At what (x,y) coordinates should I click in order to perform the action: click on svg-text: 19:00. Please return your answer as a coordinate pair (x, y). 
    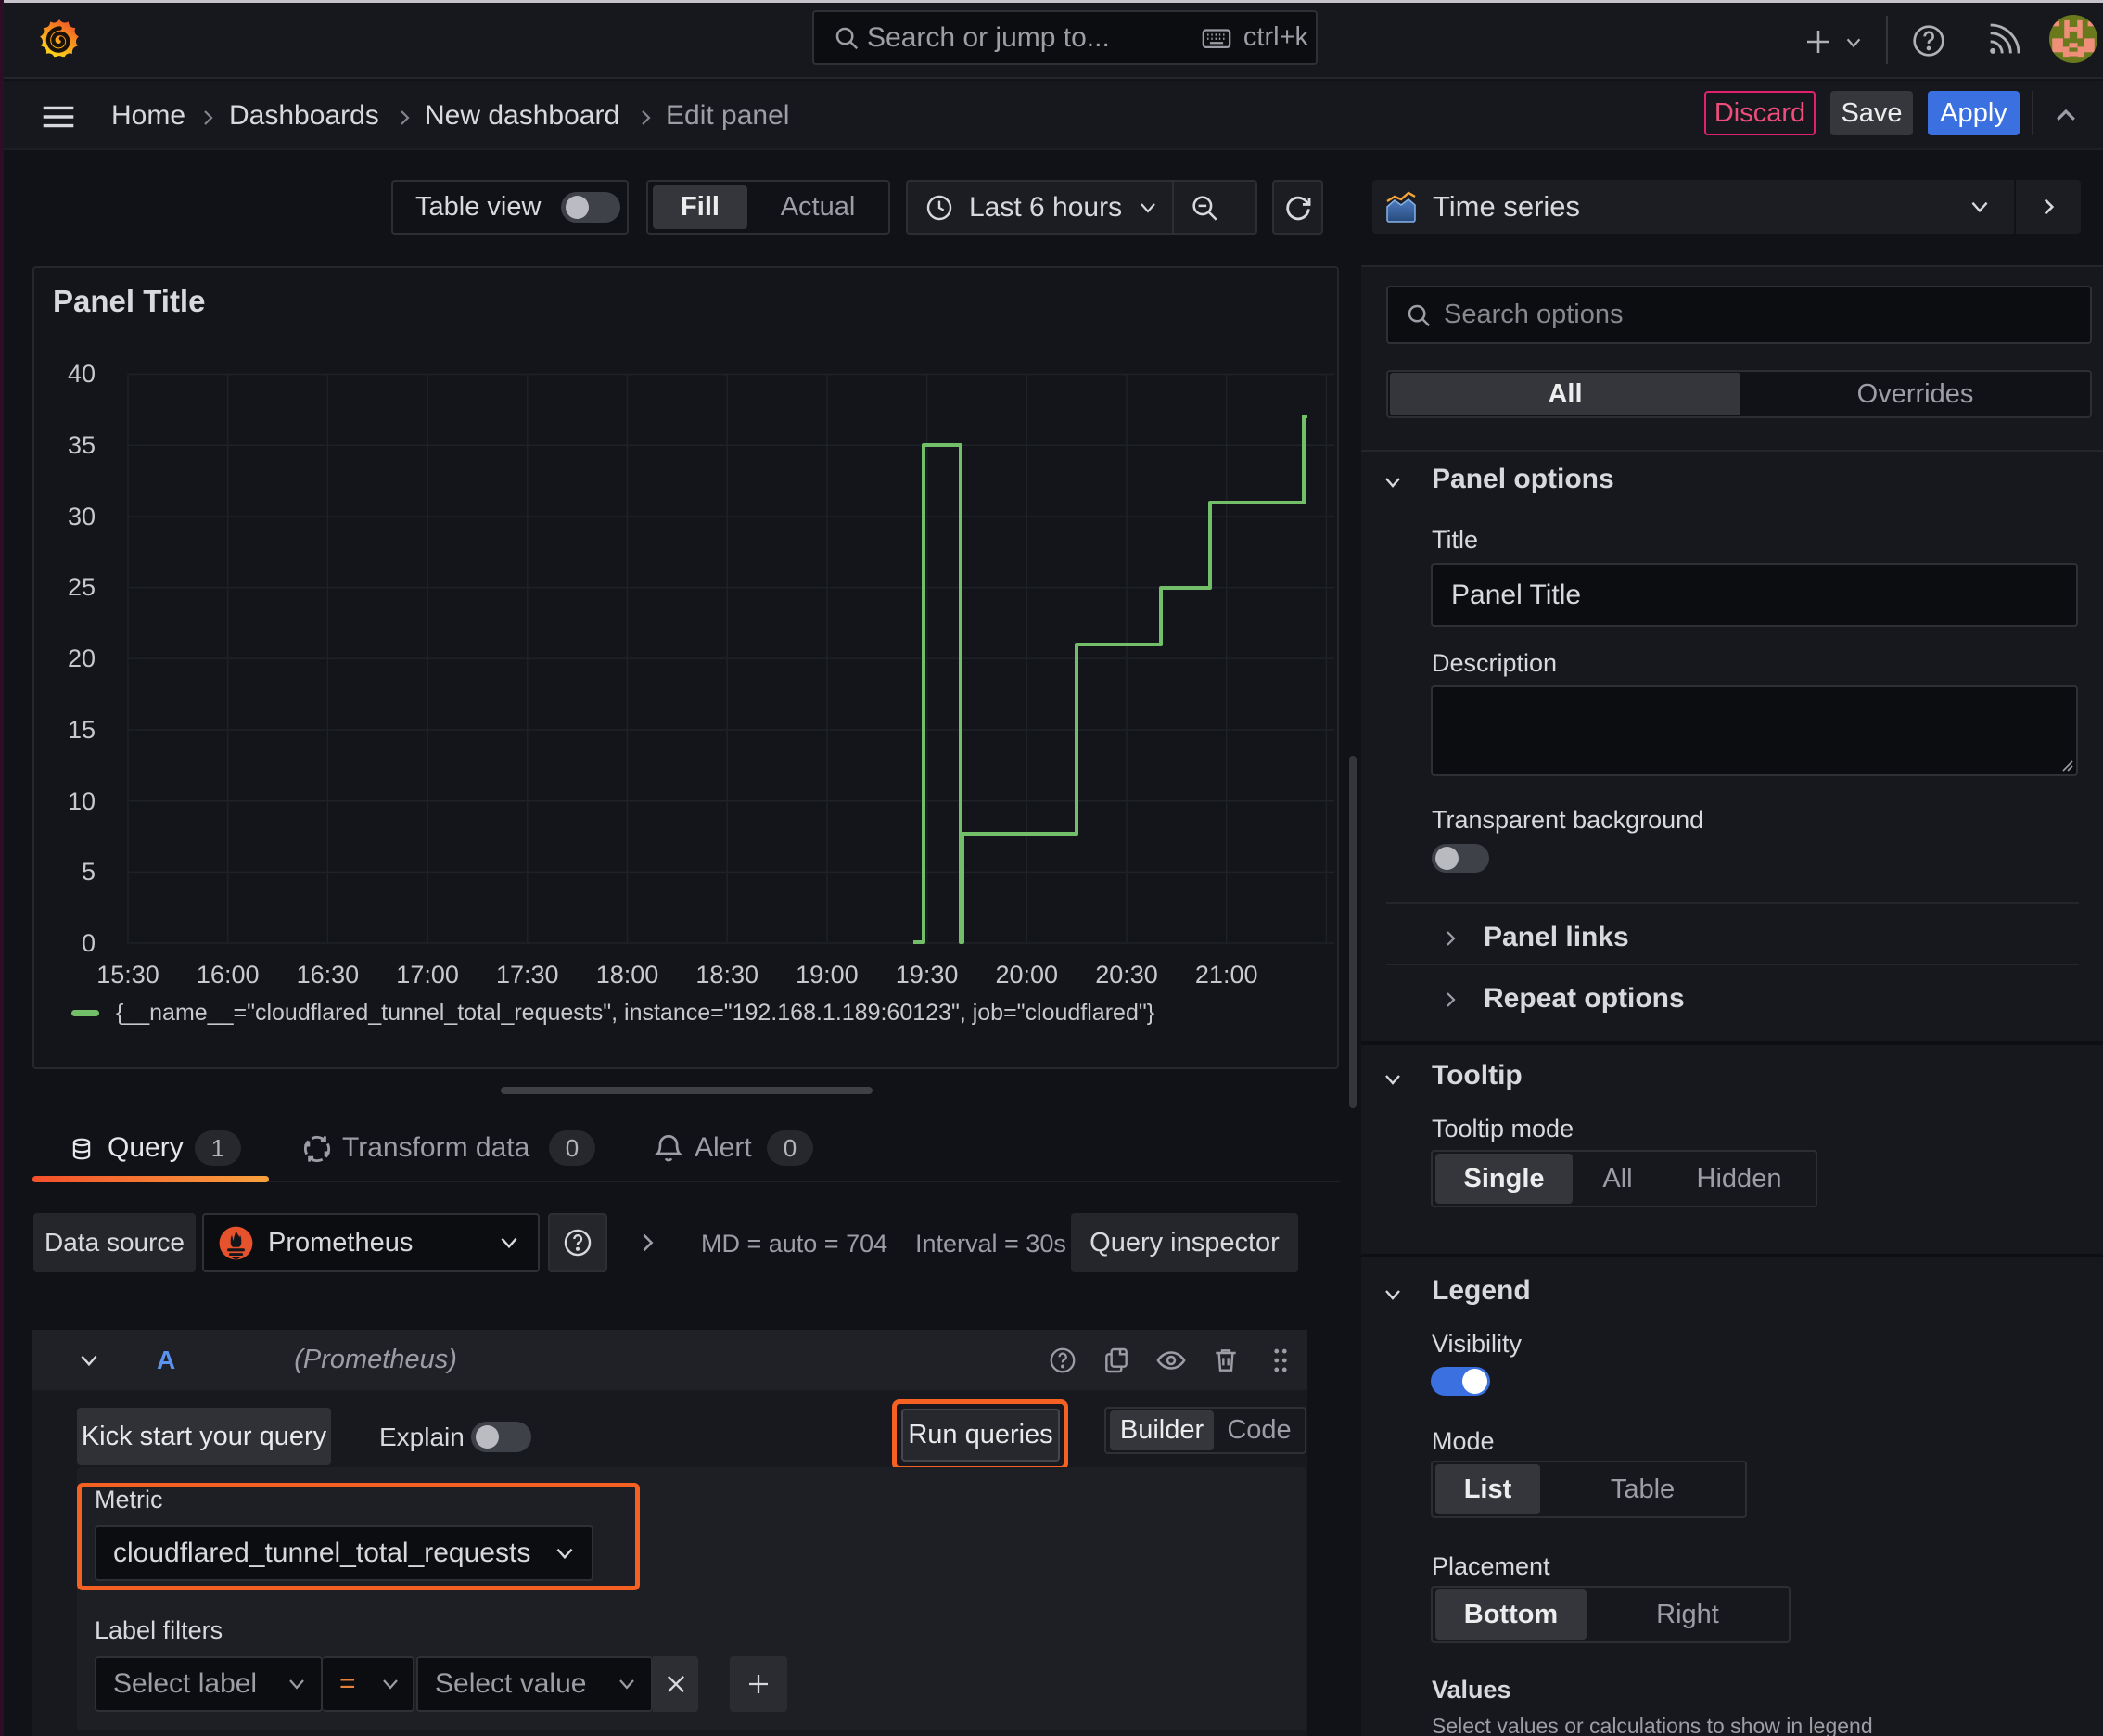
    Looking at the image, I should click on (827, 975).